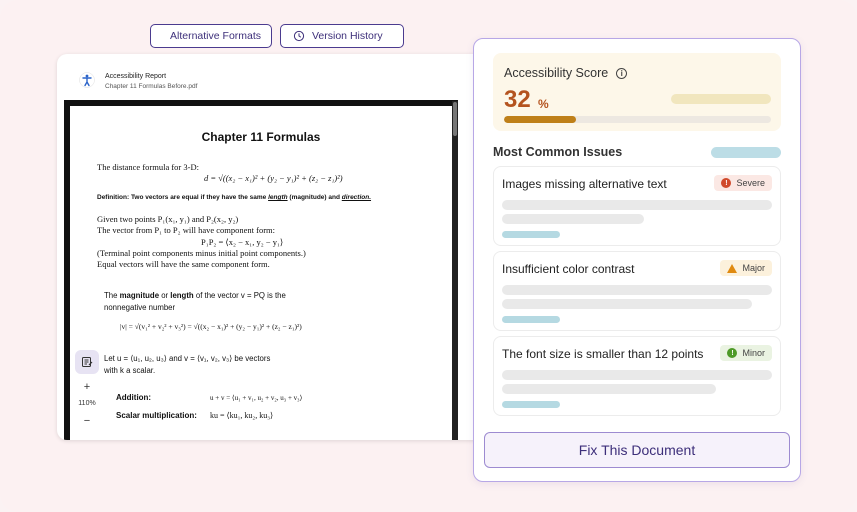 The height and width of the screenshot is (512, 857). I want to click on viewer-title: Accessibility Report, so click(136, 76).